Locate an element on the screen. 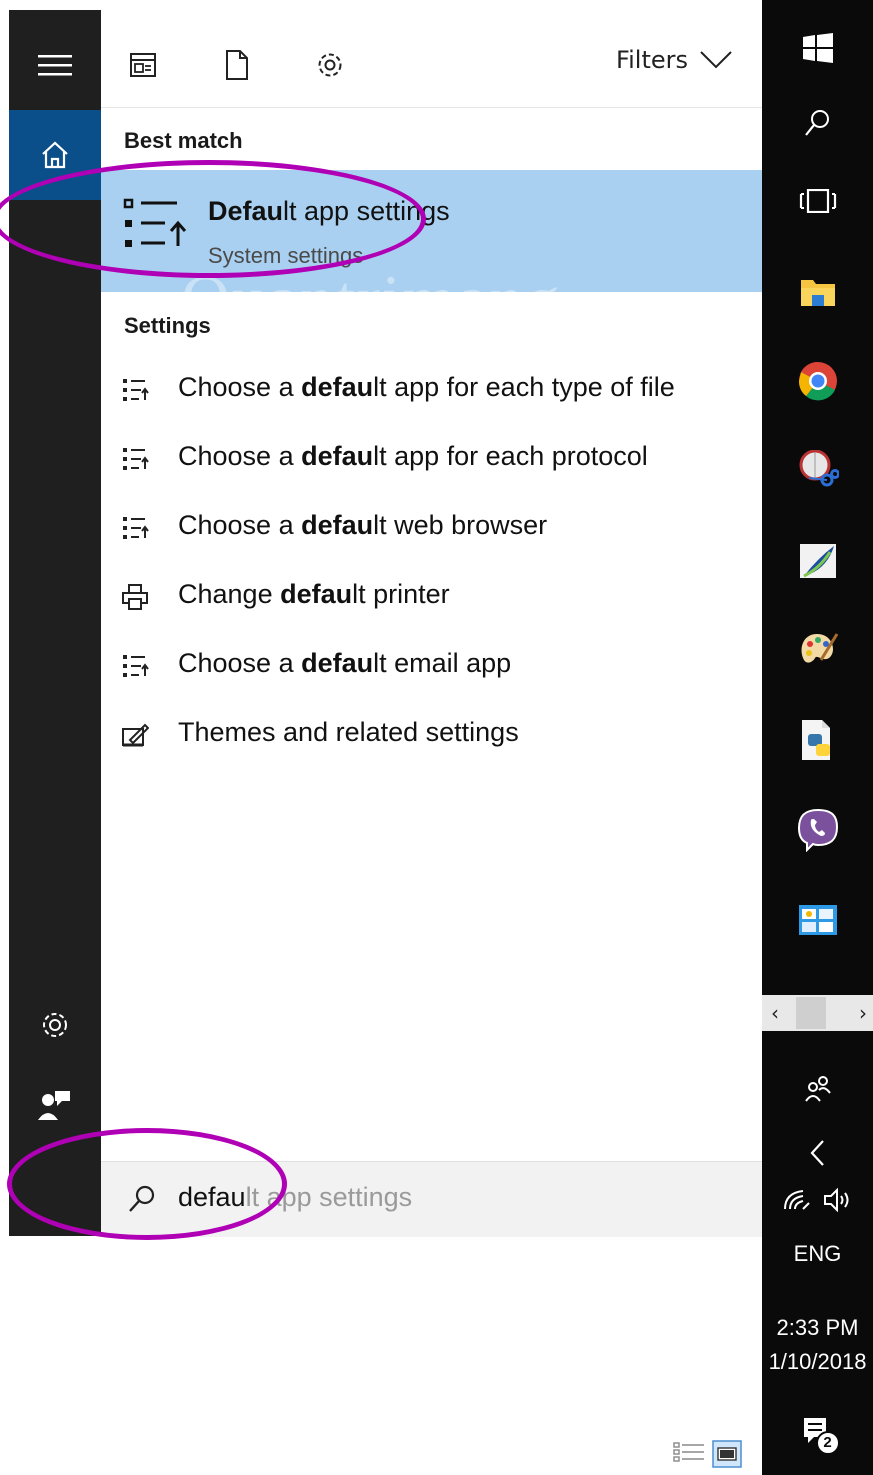  chevron-left-icon is located at coordinates (817, 1153).